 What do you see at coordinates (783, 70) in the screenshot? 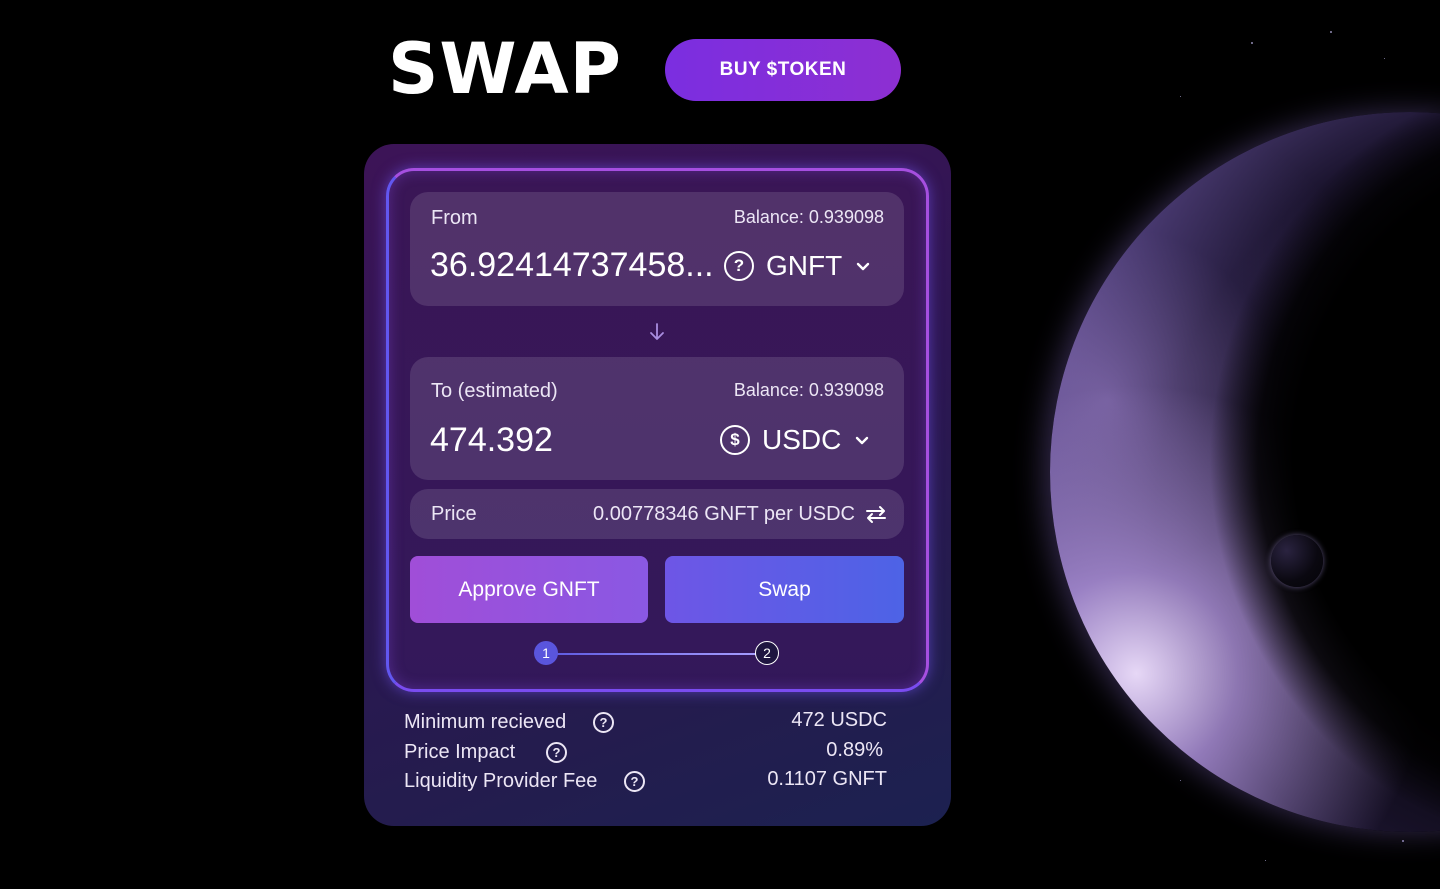
I see `buy-token-button: BUY $TOKEN` at bounding box center [783, 70].